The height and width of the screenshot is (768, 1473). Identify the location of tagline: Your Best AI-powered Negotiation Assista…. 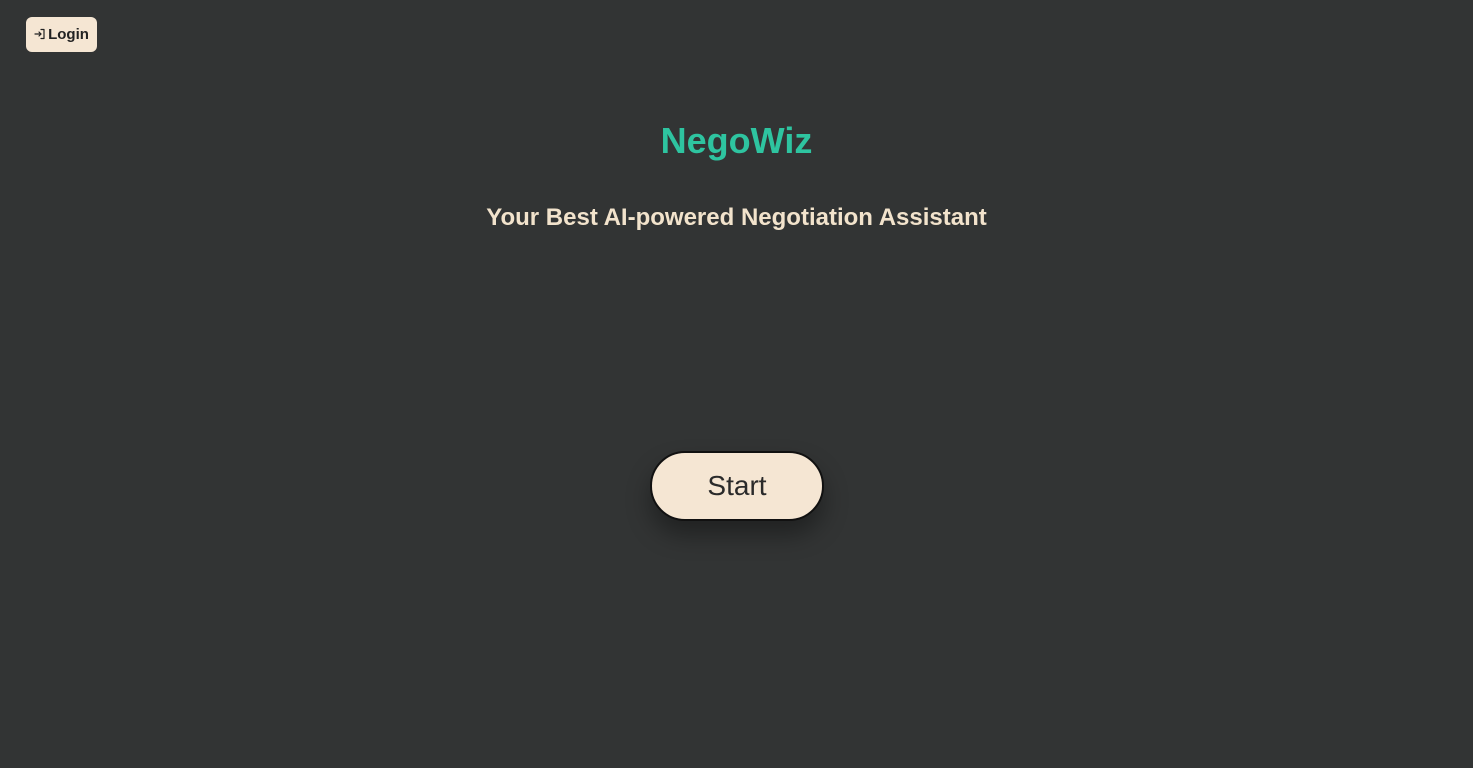
(736, 217).